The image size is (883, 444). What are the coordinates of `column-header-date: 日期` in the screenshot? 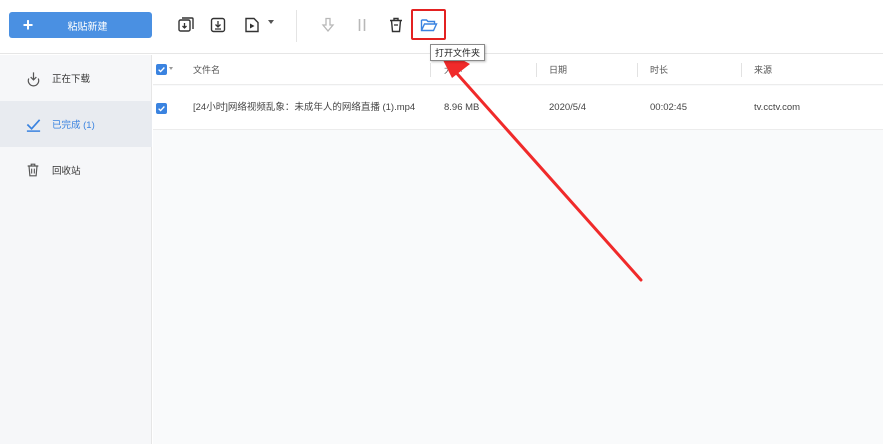 It's located at (558, 70).